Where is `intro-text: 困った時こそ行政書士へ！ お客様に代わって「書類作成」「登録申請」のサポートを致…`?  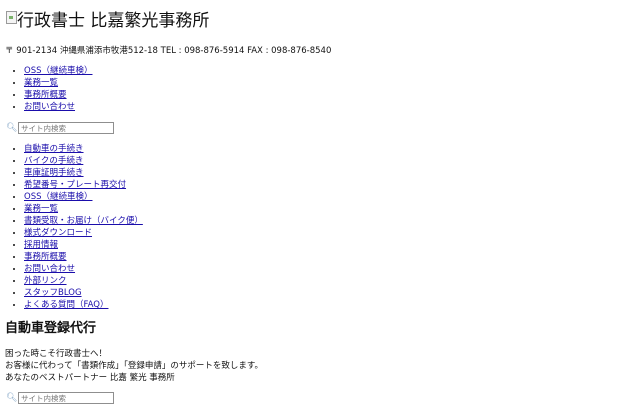 intro-text: 困った時こそ行政書士へ！ お客様に代わって「書類作成」「登録申請」のサポートを致… is located at coordinates (134, 366).